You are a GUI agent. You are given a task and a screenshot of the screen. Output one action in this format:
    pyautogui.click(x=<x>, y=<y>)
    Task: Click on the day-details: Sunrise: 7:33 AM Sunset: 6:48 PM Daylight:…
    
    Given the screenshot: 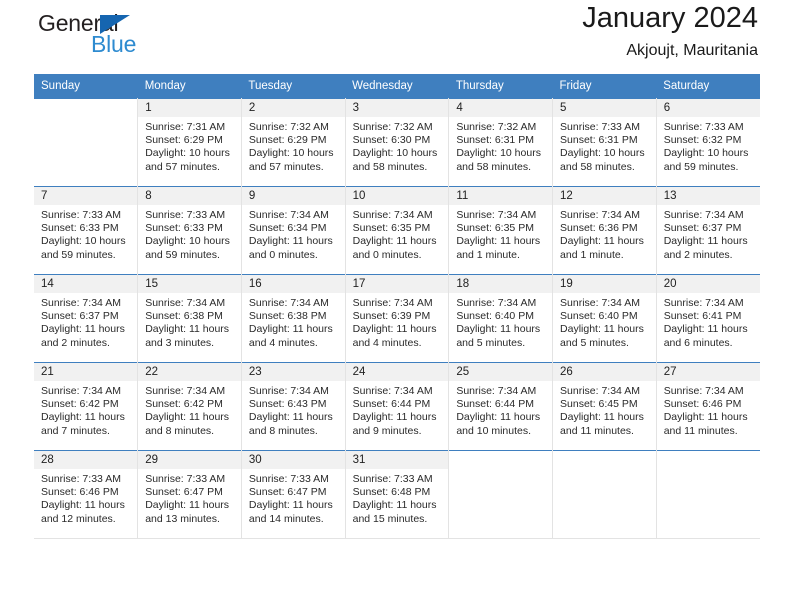 What is the action you would take?
    pyautogui.click(x=397, y=497)
    